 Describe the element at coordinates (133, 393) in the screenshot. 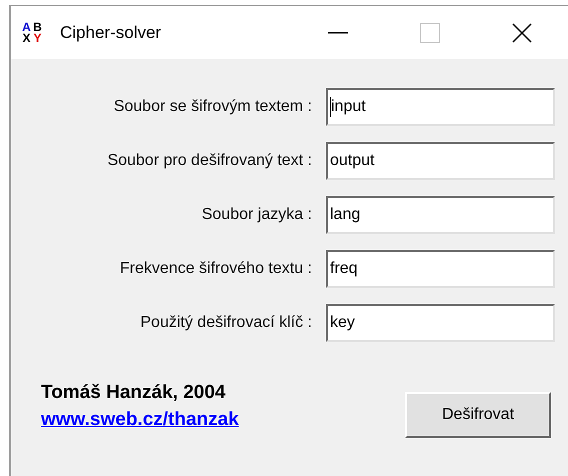

I see `author-text: Tomáš Hanzák, 2004` at that location.